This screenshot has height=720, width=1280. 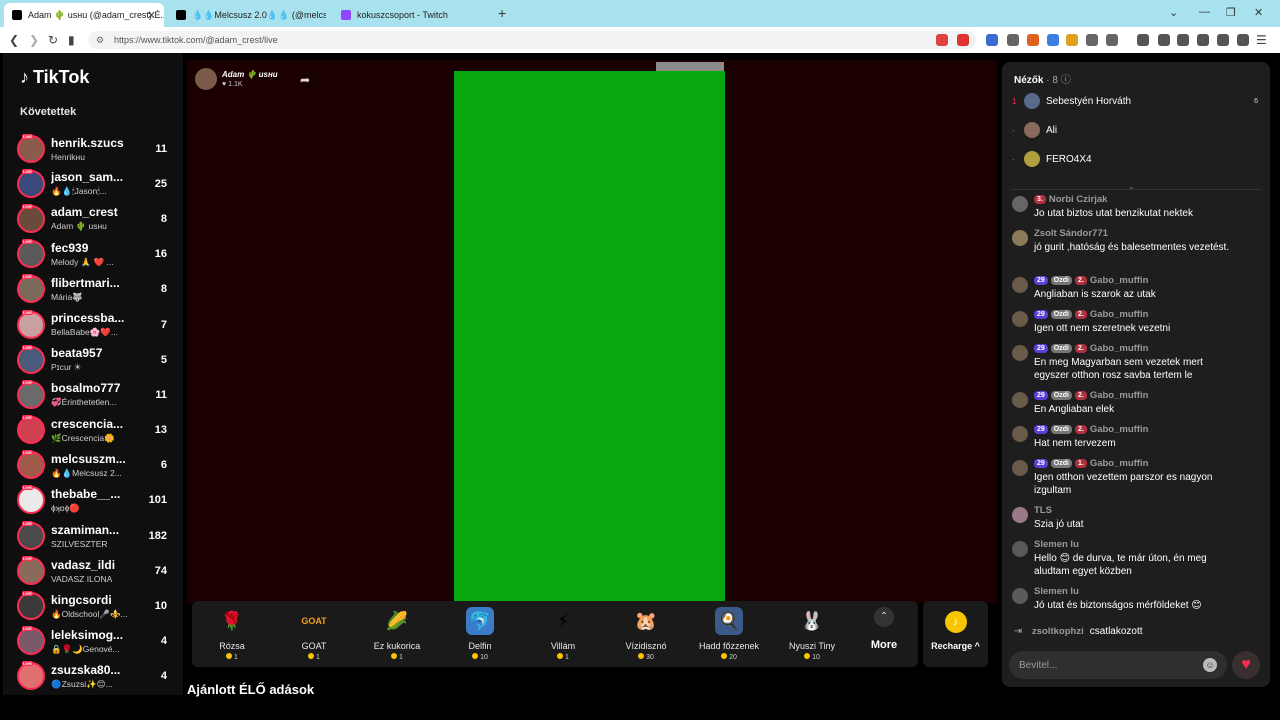 What do you see at coordinates (1052, 130) in the screenshot?
I see `viewer-name: Ali` at bounding box center [1052, 130].